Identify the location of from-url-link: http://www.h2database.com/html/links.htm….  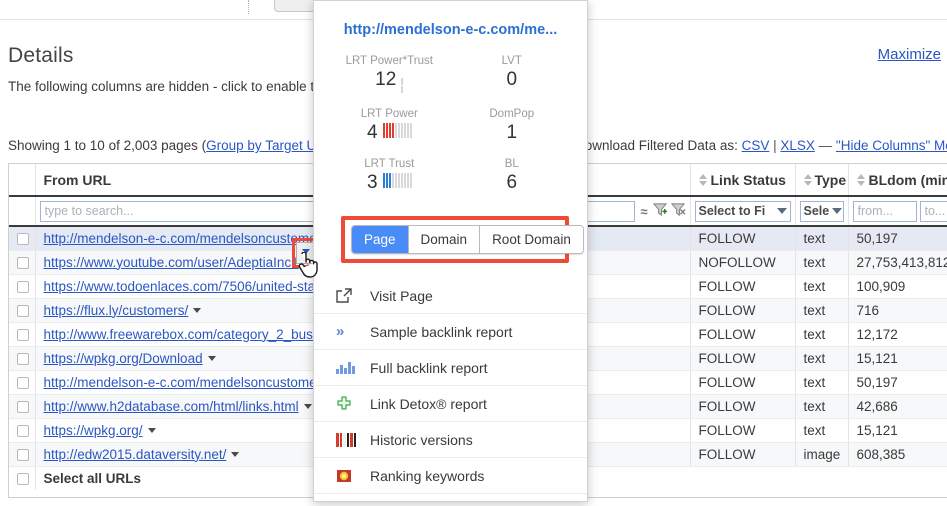
(171, 406).